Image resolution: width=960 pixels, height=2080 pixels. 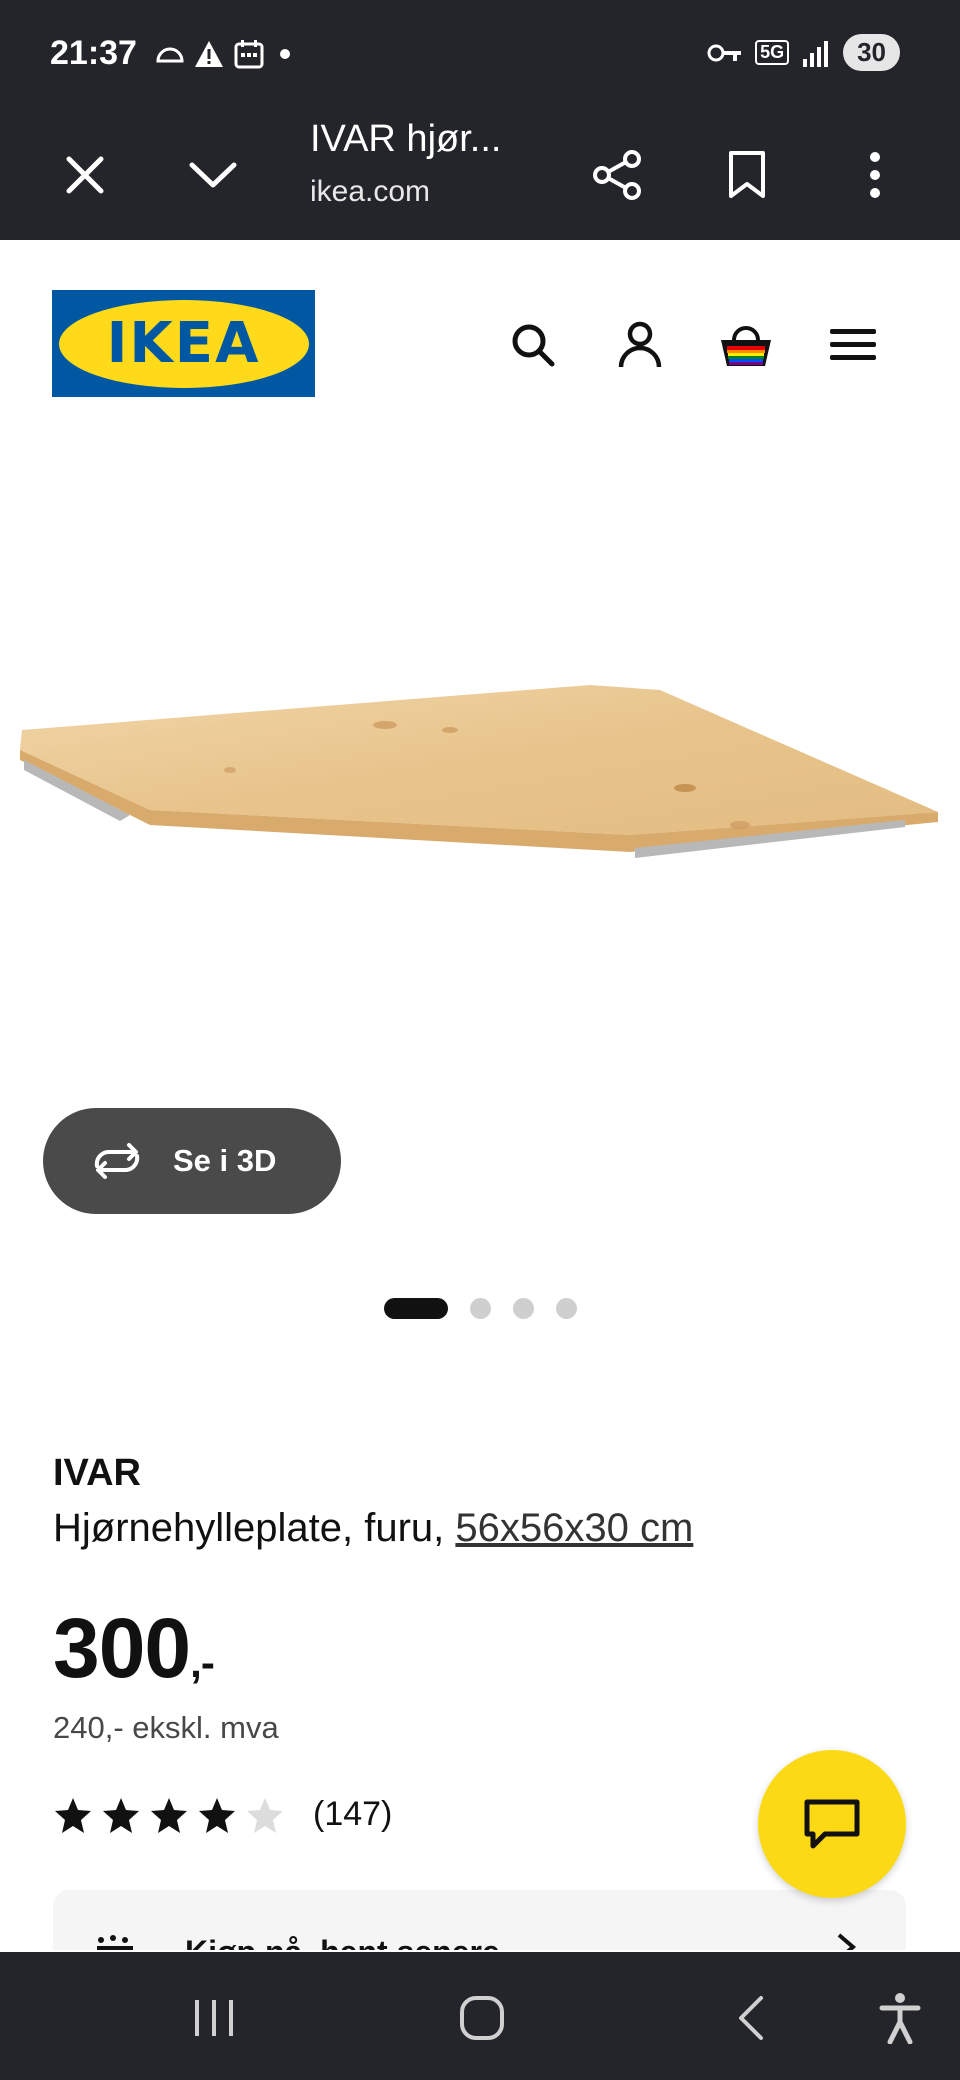 What do you see at coordinates (574, 1528) in the screenshot?
I see `product-dimensions-link: 56x56x30 cm` at bounding box center [574, 1528].